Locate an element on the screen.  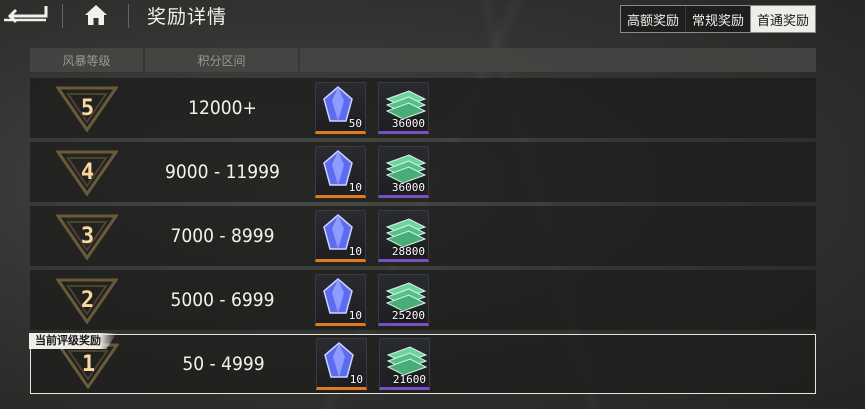
home-button is located at coordinates (96, 15).